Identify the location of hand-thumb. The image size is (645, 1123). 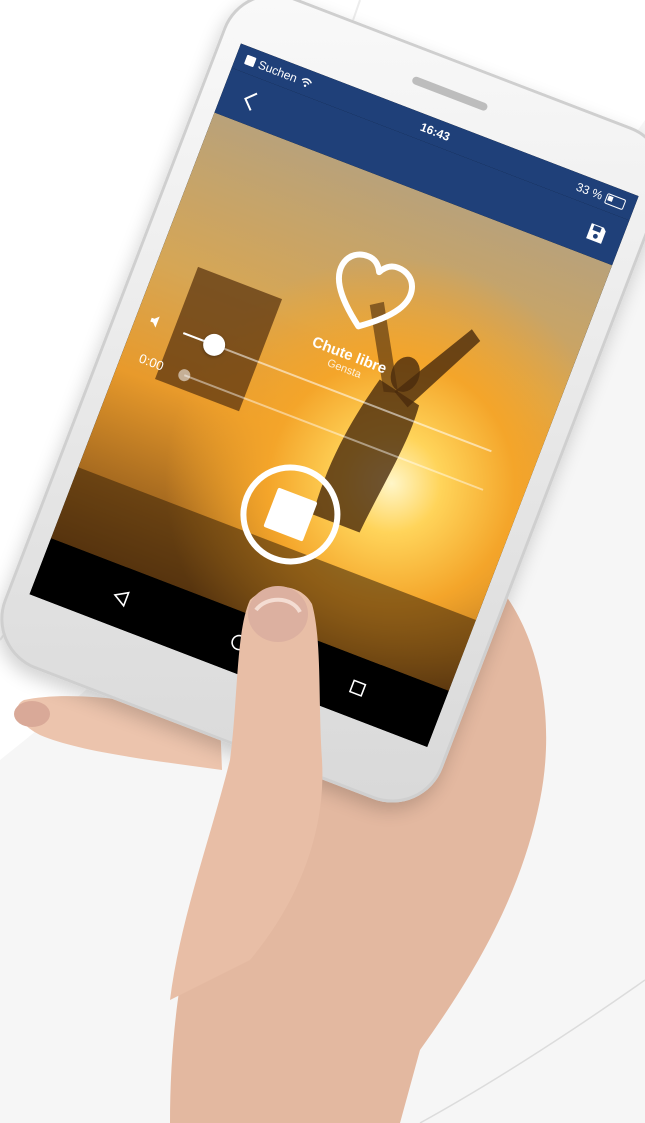
(246, 793).